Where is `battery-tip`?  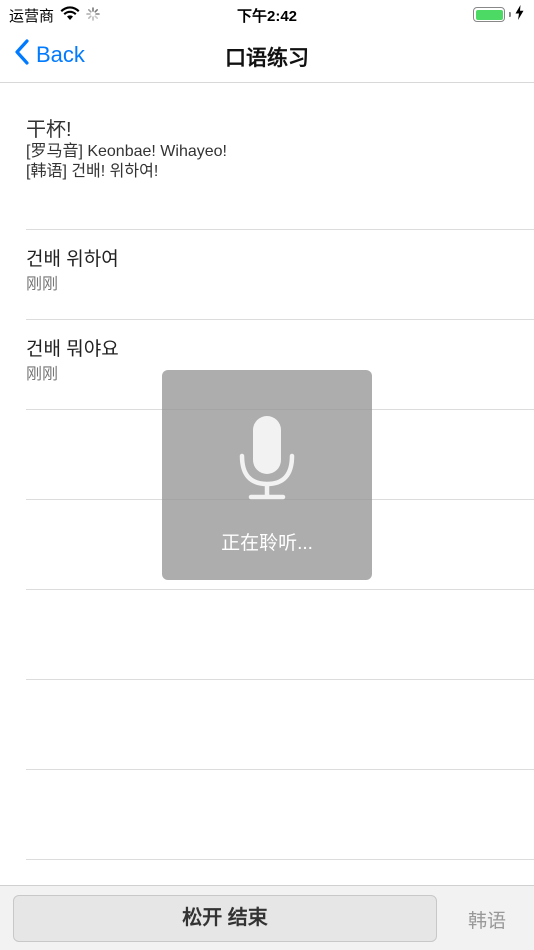
battery-tip is located at coordinates (510, 14).